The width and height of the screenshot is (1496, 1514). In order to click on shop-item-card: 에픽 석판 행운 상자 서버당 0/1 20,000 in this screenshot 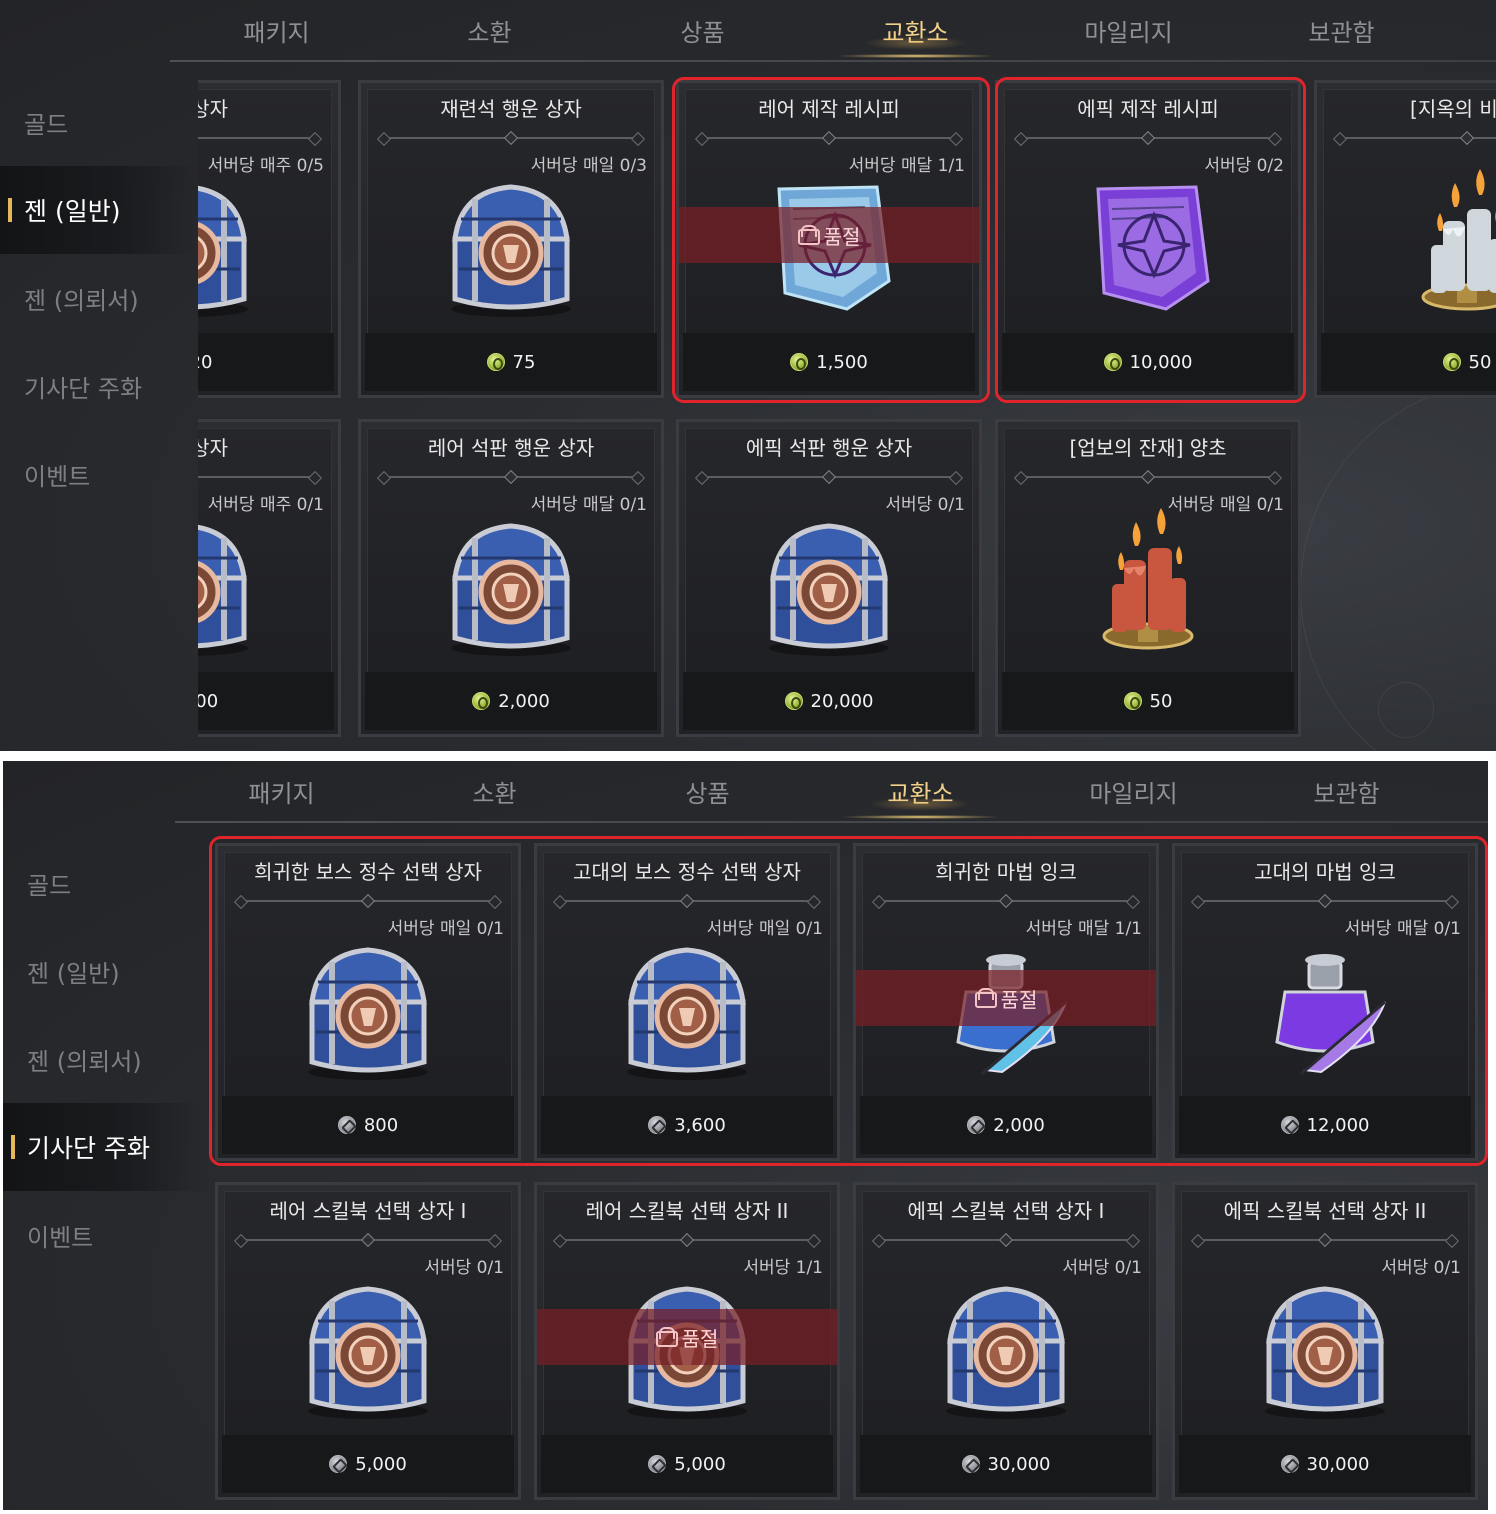, I will do `click(829, 578)`.